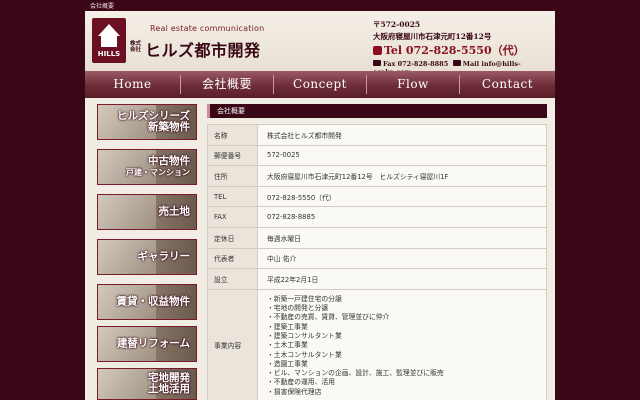  I want to click on row-value: 株式会社ヒルズ都市開発, so click(402, 135).